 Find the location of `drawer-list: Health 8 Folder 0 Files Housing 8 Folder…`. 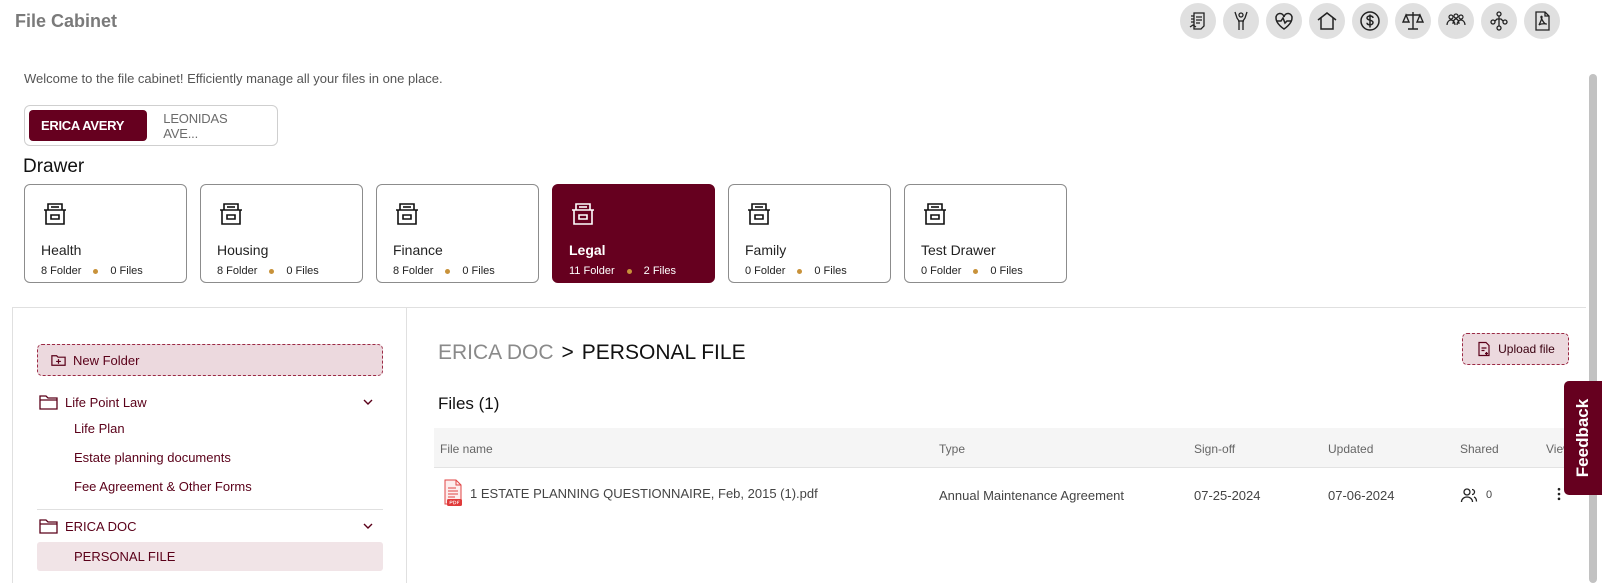

drawer-list: Health 8 Folder 0 Files Housing 8 Folder… is located at coordinates (545, 233).